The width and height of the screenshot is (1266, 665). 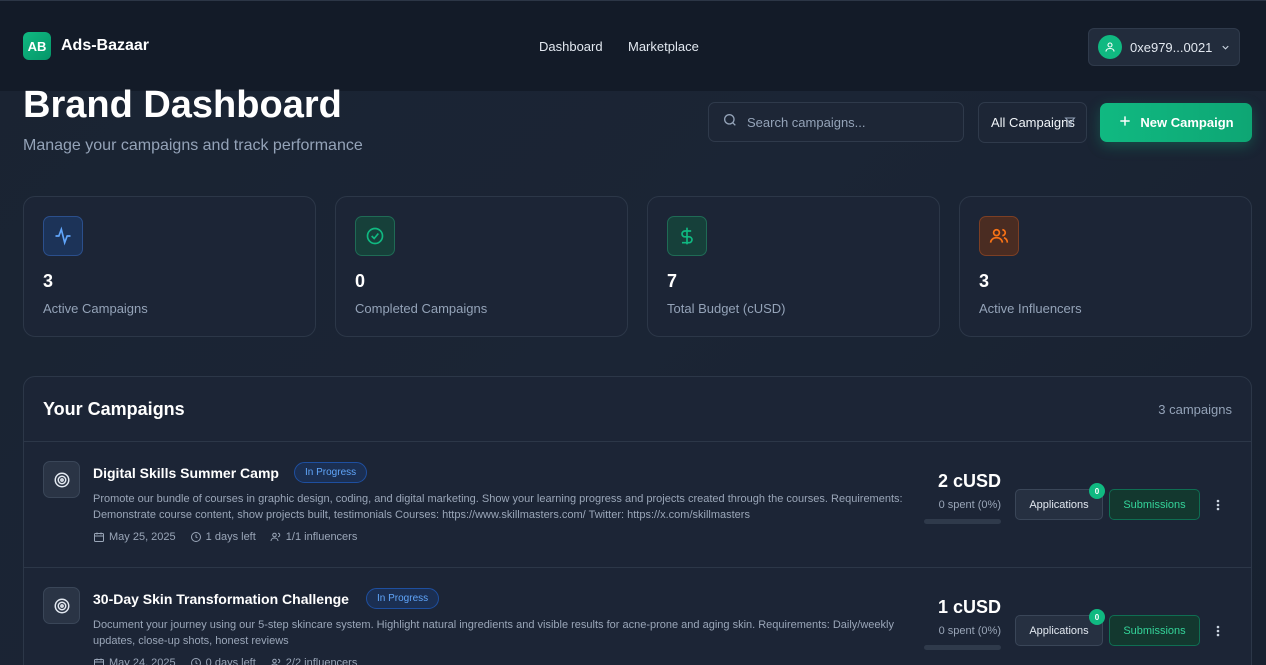 I want to click on search-icon, so click(x=730, y=122).